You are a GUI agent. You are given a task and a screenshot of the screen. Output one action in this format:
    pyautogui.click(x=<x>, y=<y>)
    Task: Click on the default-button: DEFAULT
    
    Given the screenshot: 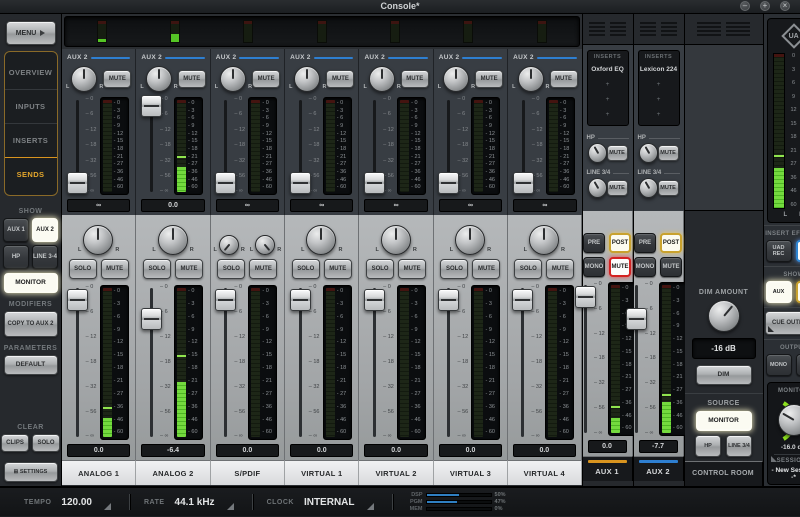 What is the action you would take?
    pyautogui.click(x=30, y=365)
    